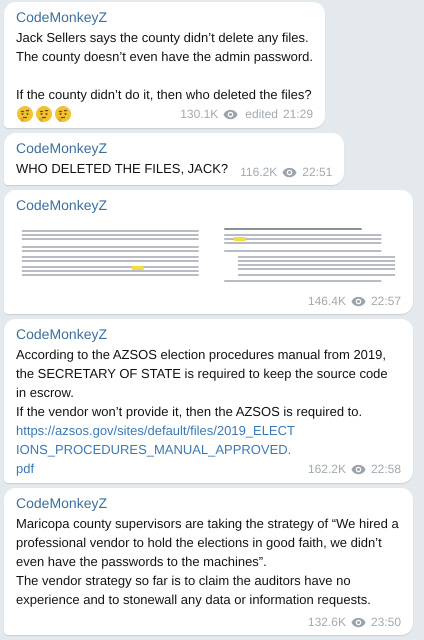 The image size is (424, 640). Describe the element at coordinates (165, 47) in the screenshot. I see `message-text: Jack Sellers says the county didn’t delete any files. The county doesn’t even have the admin password.` at that location.